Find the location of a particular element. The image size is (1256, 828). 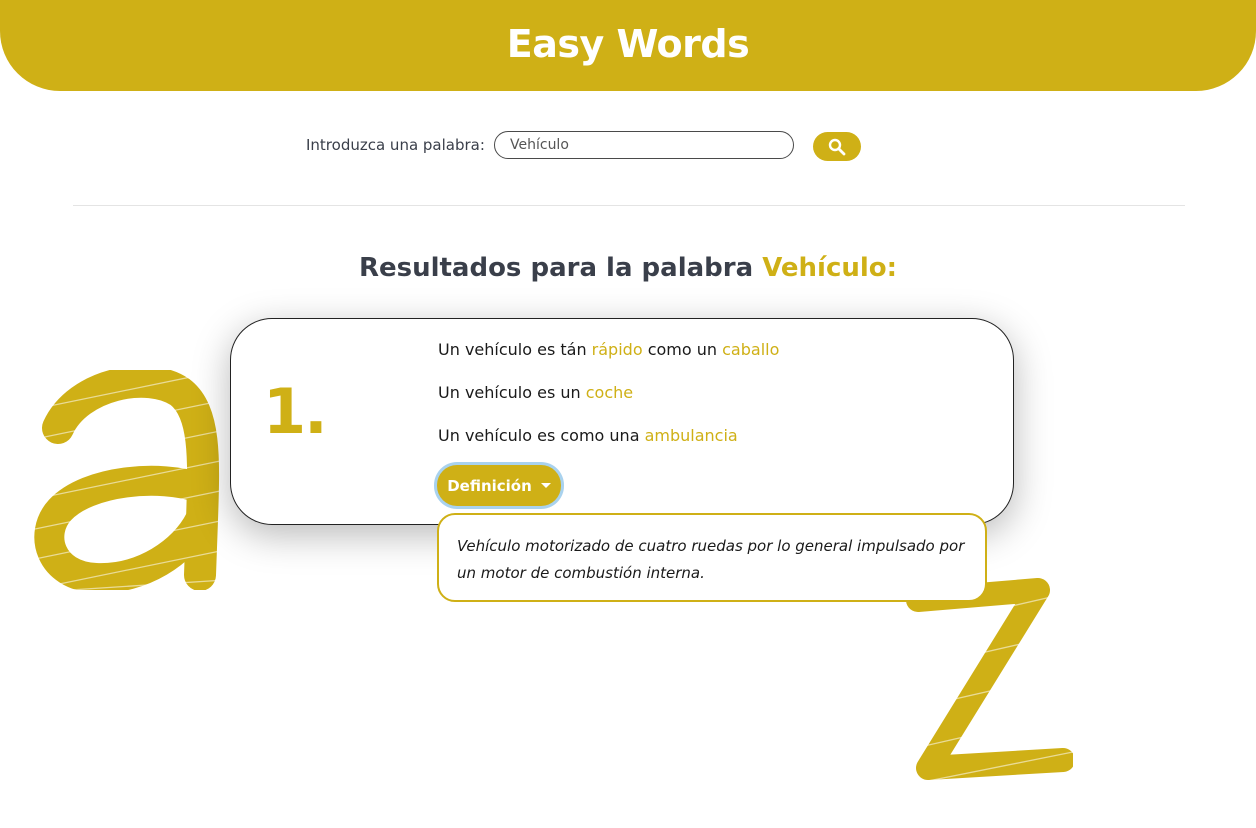

app-title: Easy Words is located at coordinates (628, 43).